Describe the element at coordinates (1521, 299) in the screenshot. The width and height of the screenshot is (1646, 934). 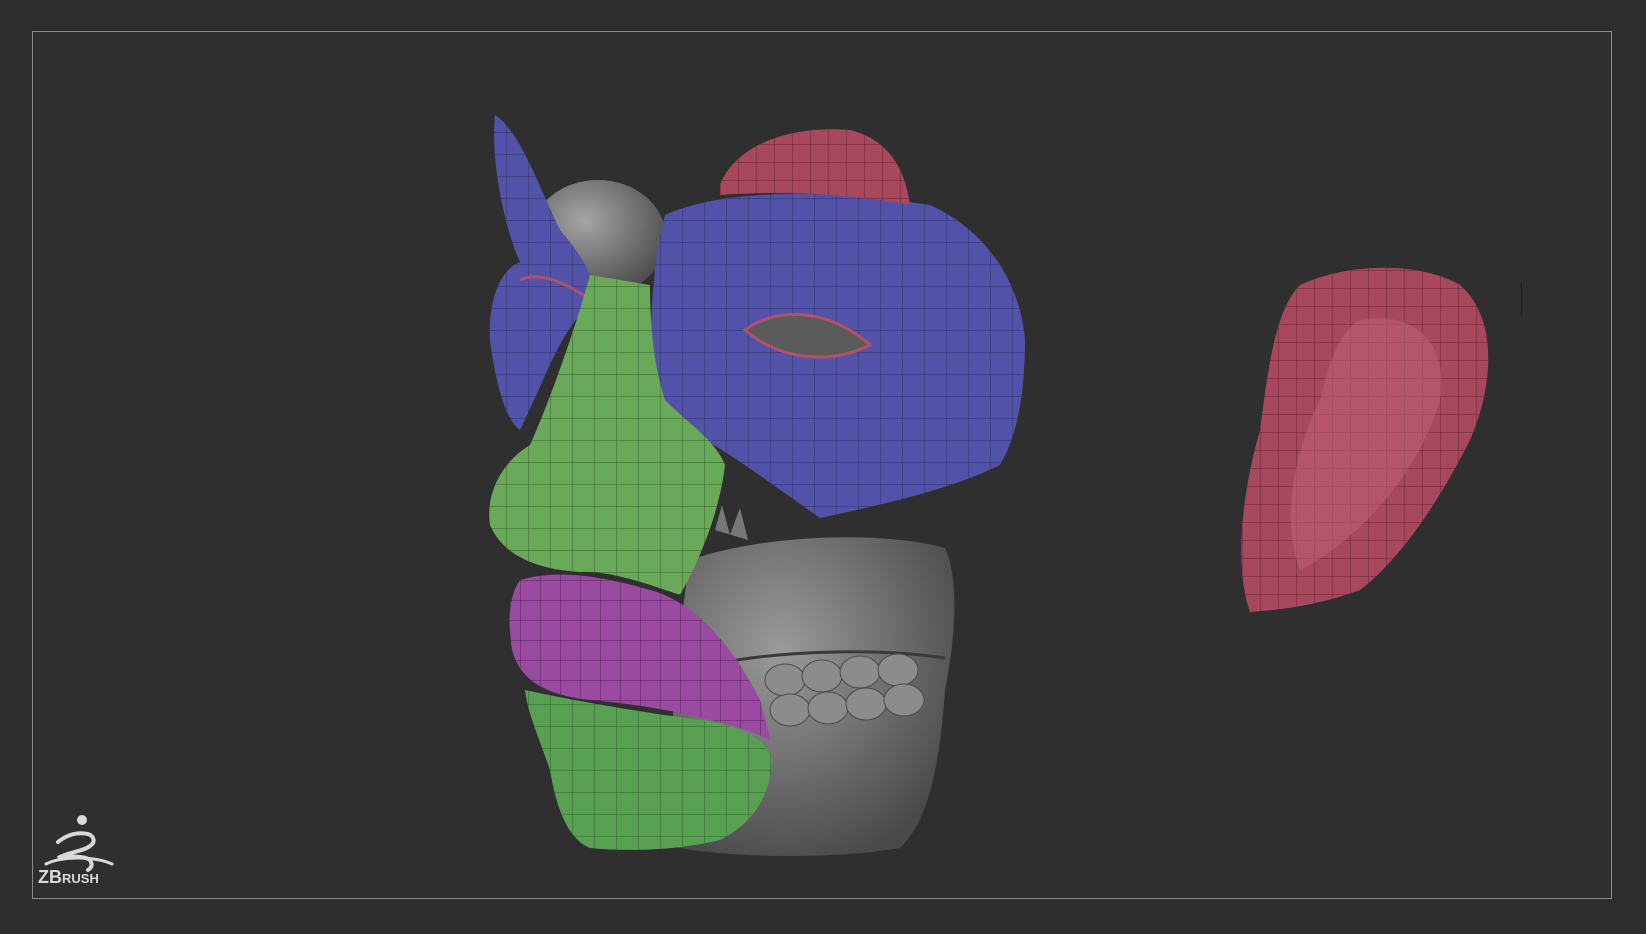
I see `viewport-marker` at that location.